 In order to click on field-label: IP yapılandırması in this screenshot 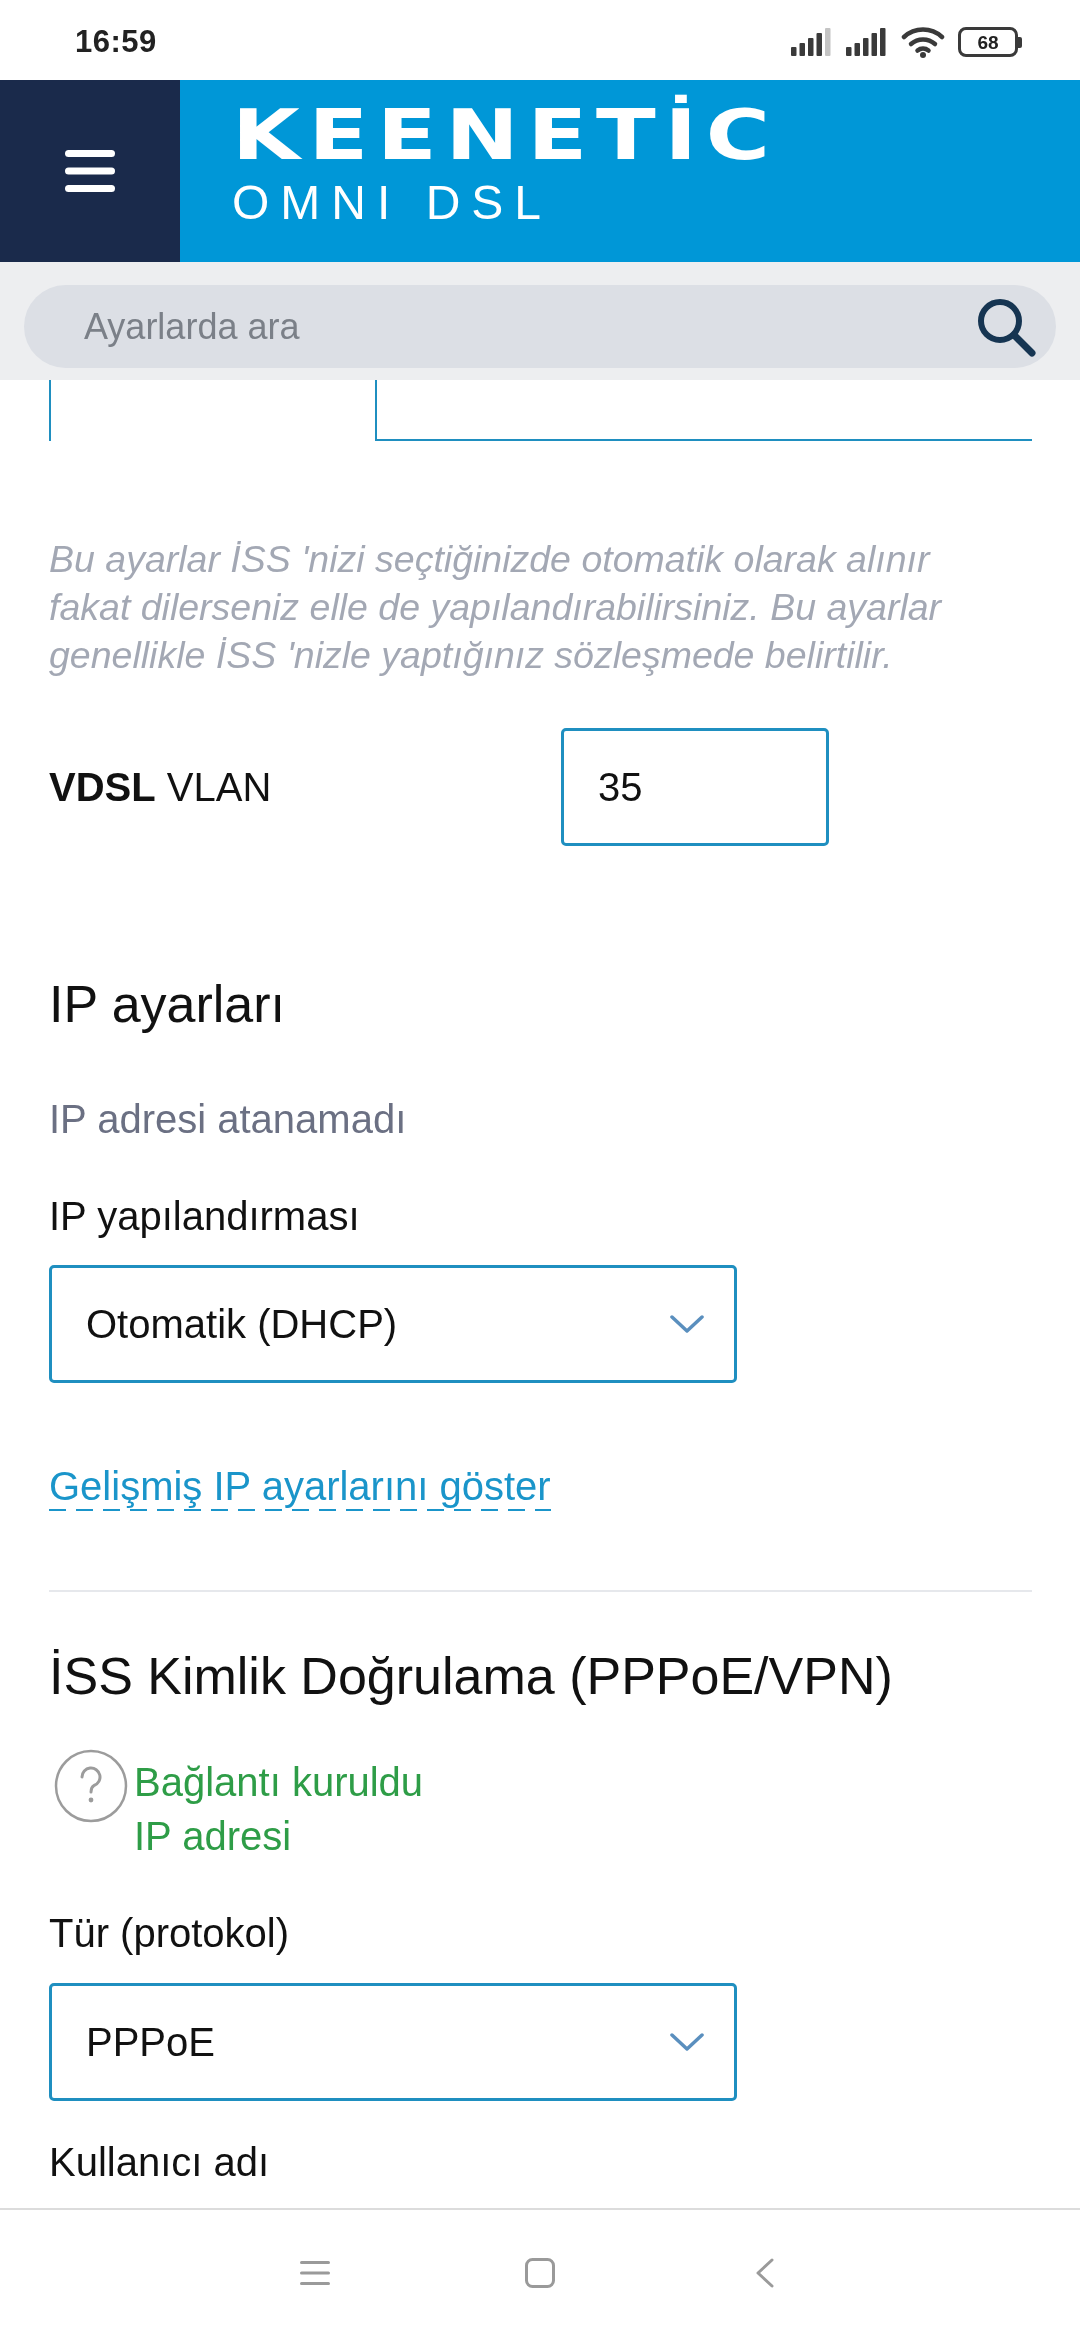, I will do `click(204, 1216)`.